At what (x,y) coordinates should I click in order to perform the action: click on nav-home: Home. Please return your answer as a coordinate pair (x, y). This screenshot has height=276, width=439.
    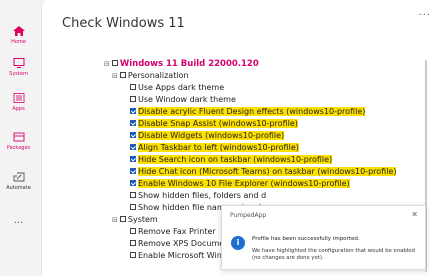
    Looking at the image, I should click on (18, 35).